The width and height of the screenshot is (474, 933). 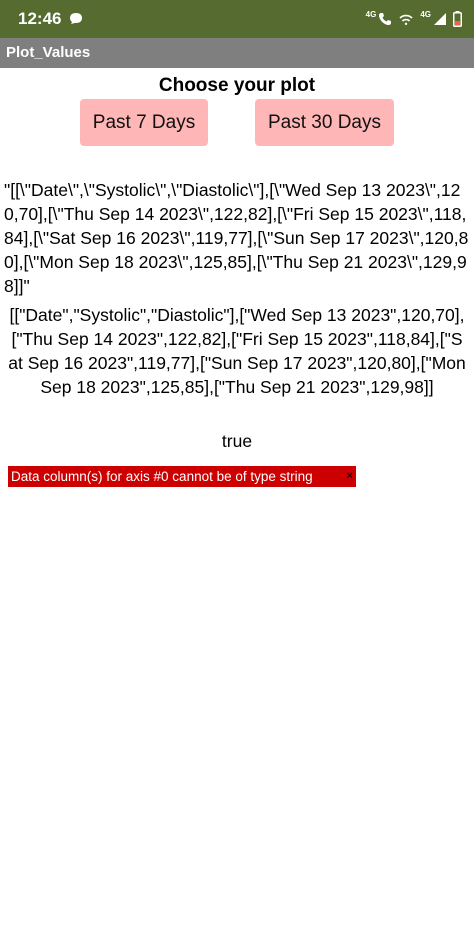 What do you see at coordinates (406, 19) in the screenshot?
I see `wifi-icon` at bounding box center [406, 19].